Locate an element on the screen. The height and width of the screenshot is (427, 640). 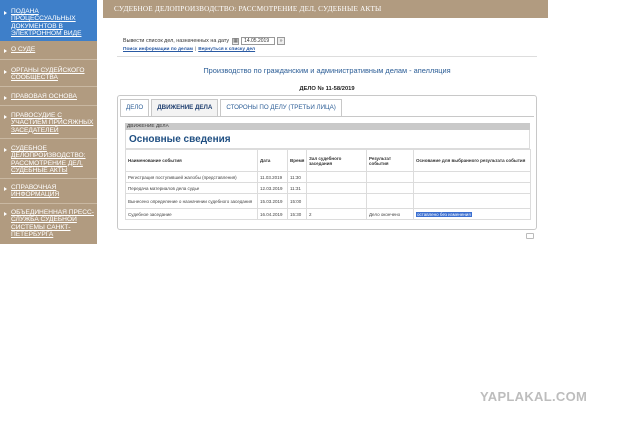
table-cell: 16.04.2019 is located at coordinates (272, 214).